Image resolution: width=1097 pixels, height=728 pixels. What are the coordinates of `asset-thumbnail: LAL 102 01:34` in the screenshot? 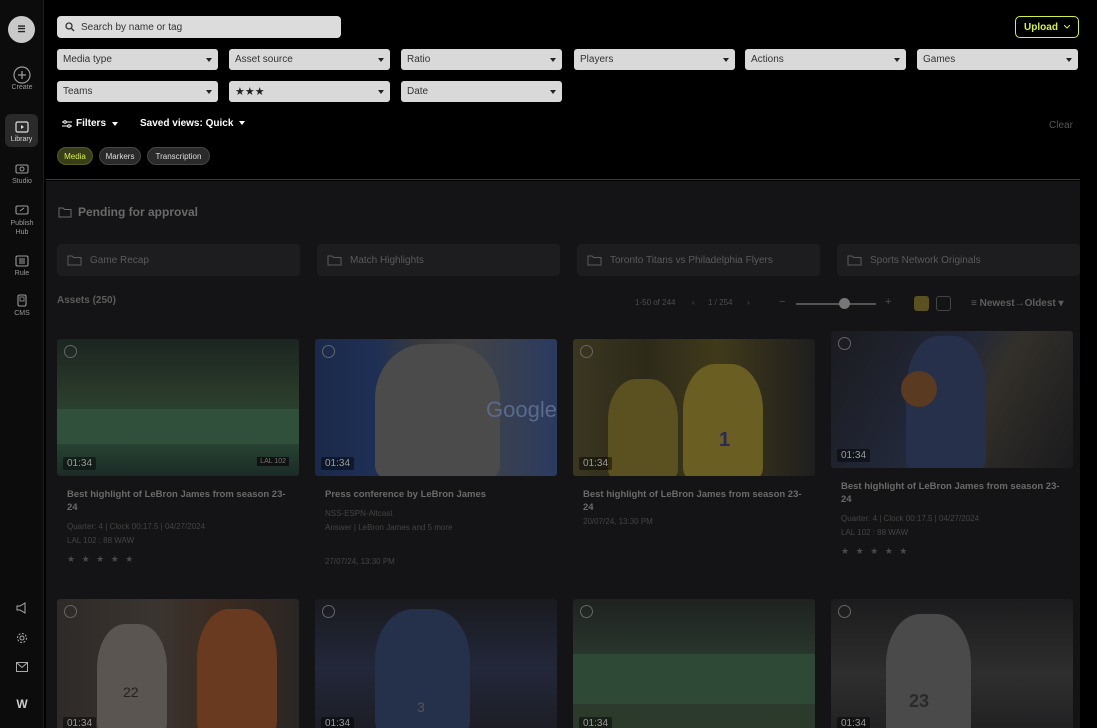 It's located at (178, 407).